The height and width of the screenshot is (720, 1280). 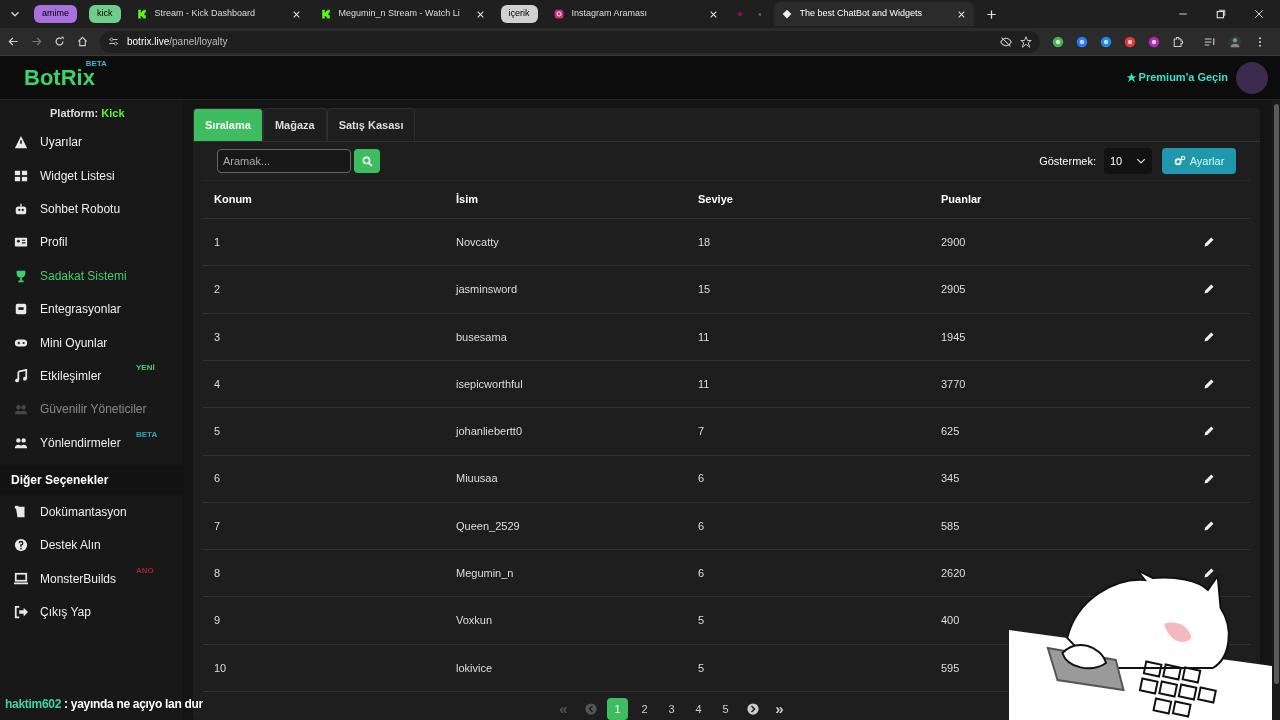 I want to click on search-icon, so click(x=367, y=161).